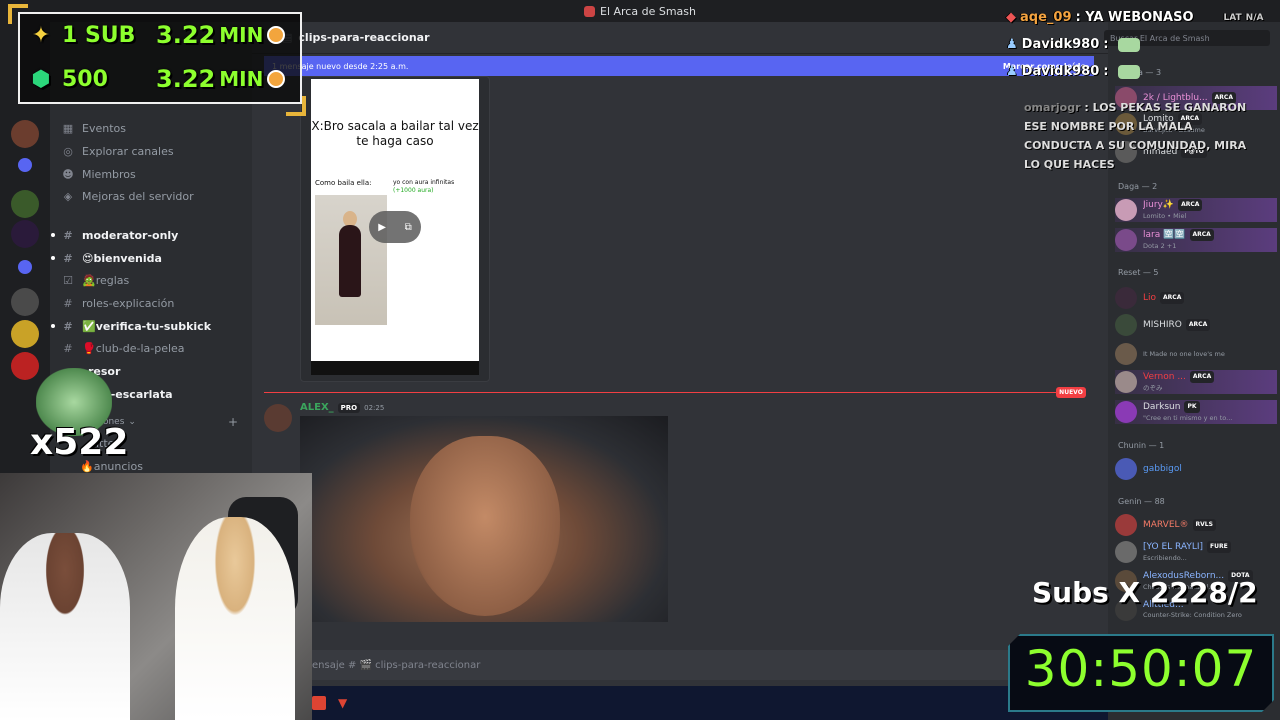 The image size is (1280, 720). What do you see at coordinates (350, 261) in the screenshot?
I see `dancer-figure` at bounding box center [350, 261].